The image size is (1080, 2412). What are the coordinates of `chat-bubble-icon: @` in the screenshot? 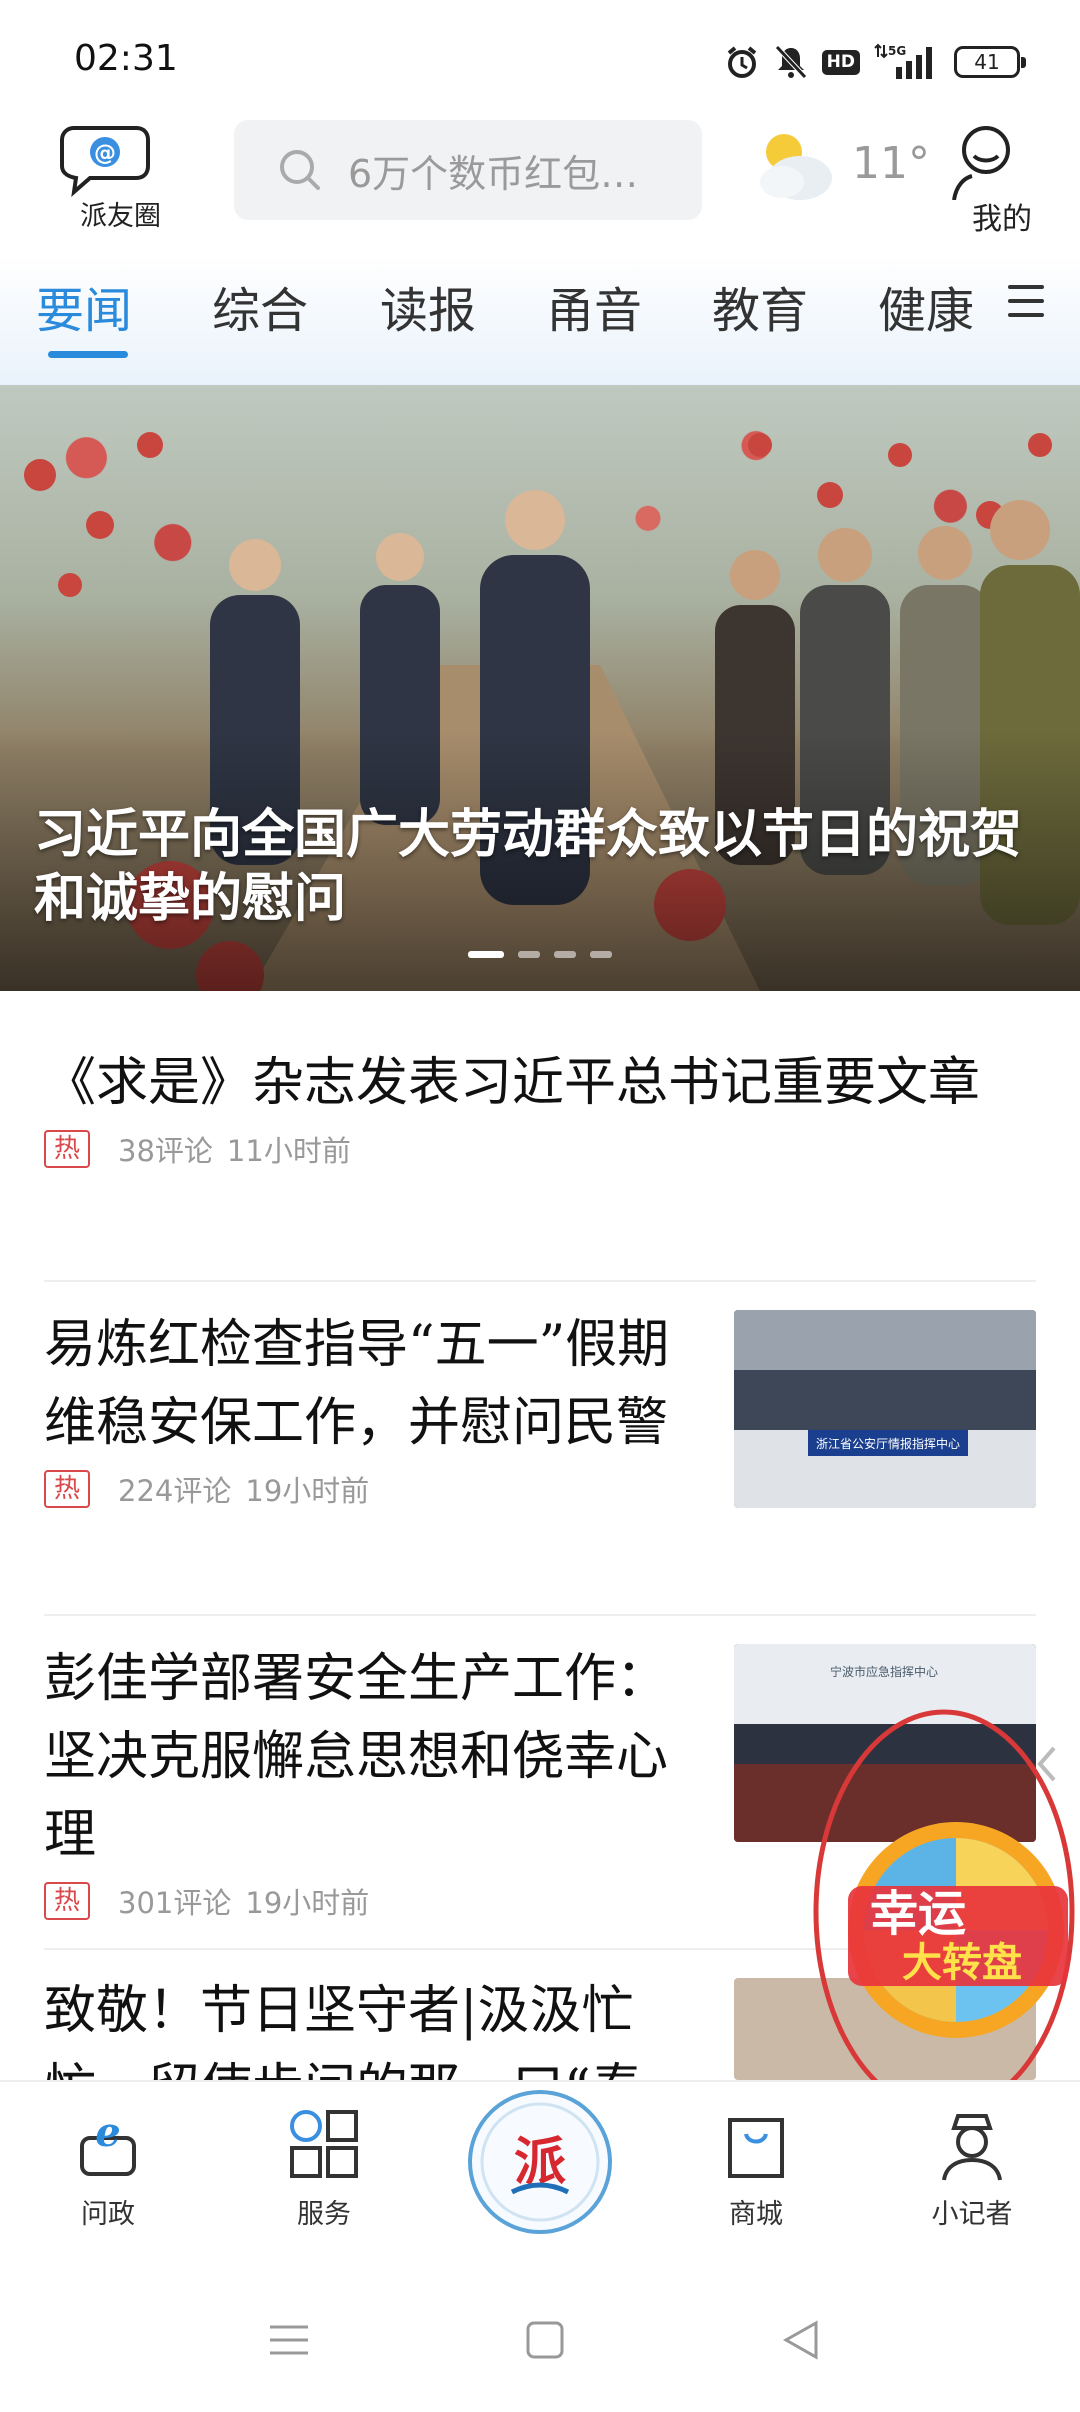 It's located at (105, 162).